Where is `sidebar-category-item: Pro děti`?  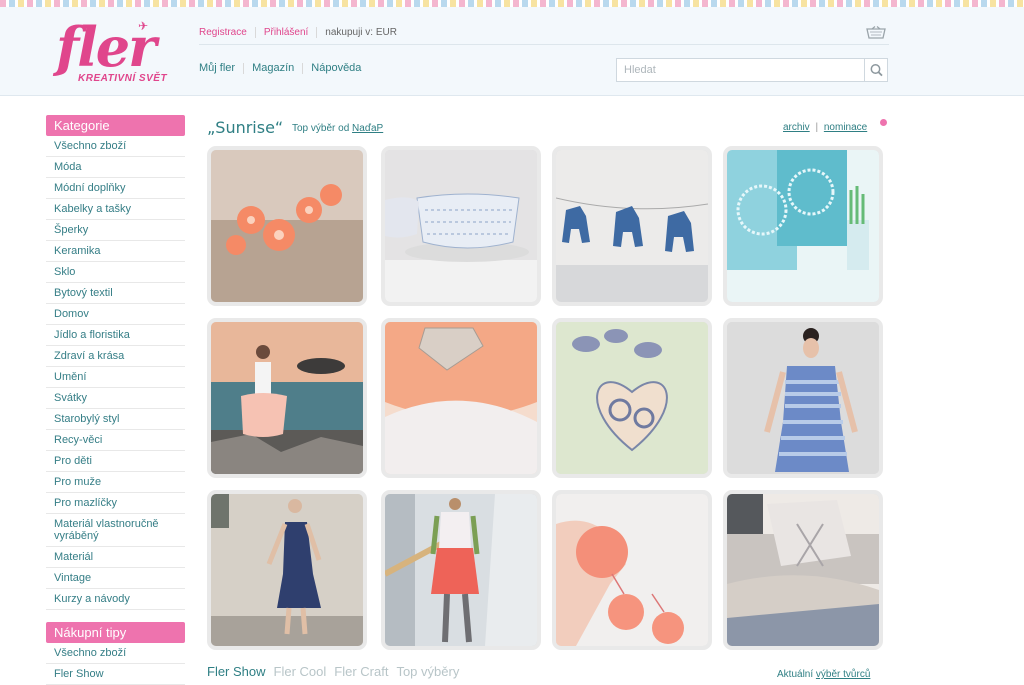 sidebar-category-item: Pro děti is located at coordinates (115, 461).